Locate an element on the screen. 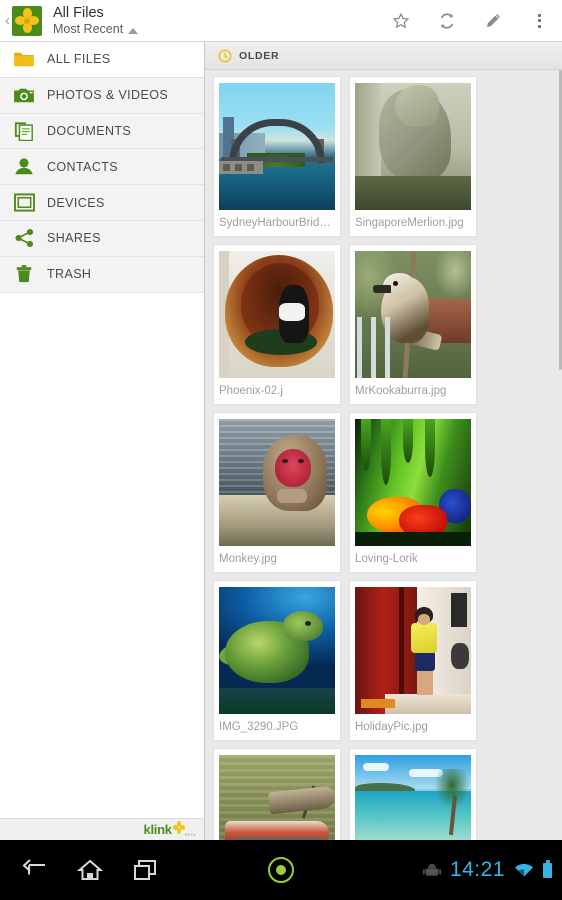 This screenshot has width=562, height=900. sort-selector: Most Recent is located at coordinates (96, 29).